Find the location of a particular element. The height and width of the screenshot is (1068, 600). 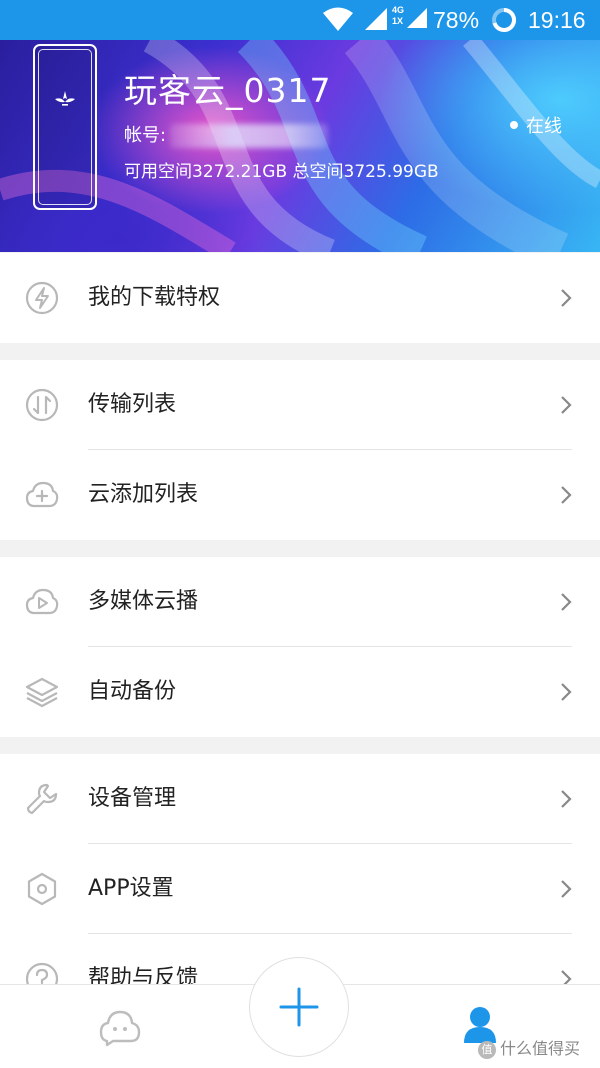

help-icon is located at coordinates (42, 973).